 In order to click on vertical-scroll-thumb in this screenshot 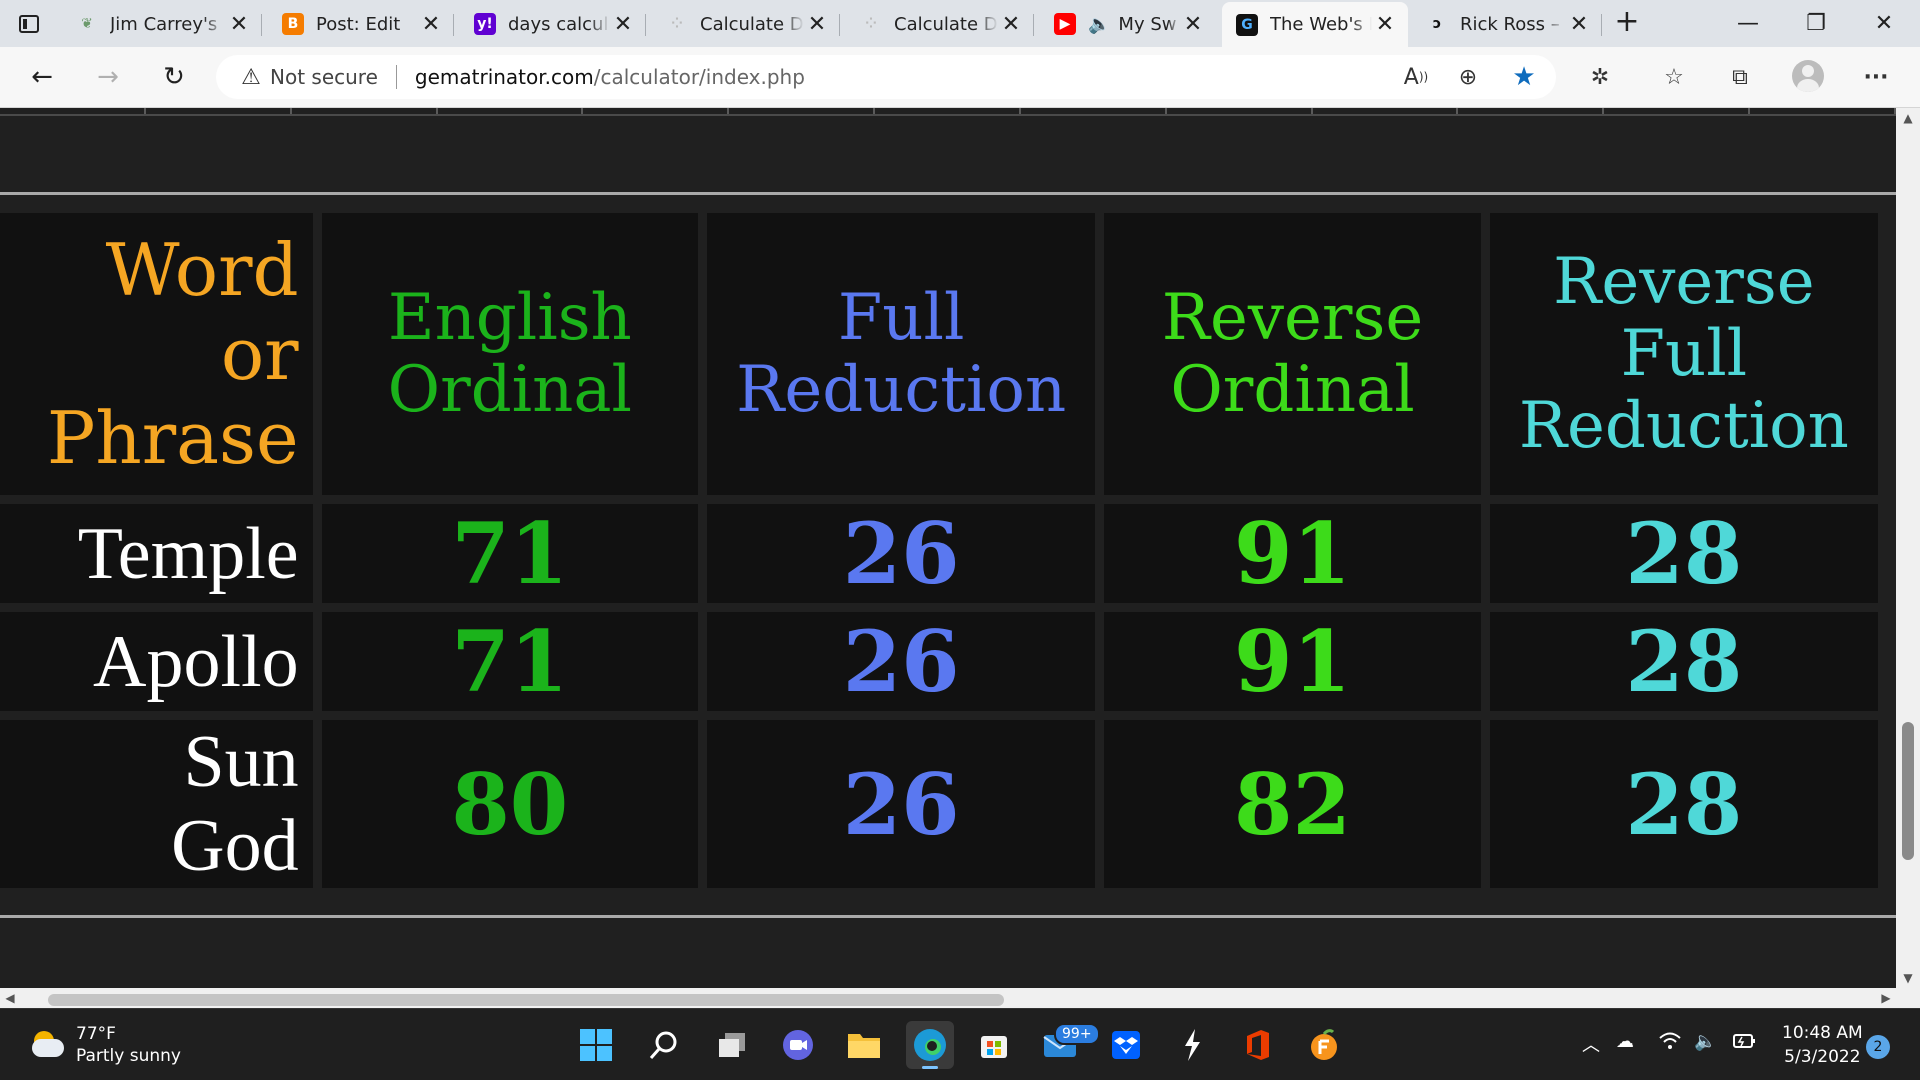, I will do `click(1908, 791)`.